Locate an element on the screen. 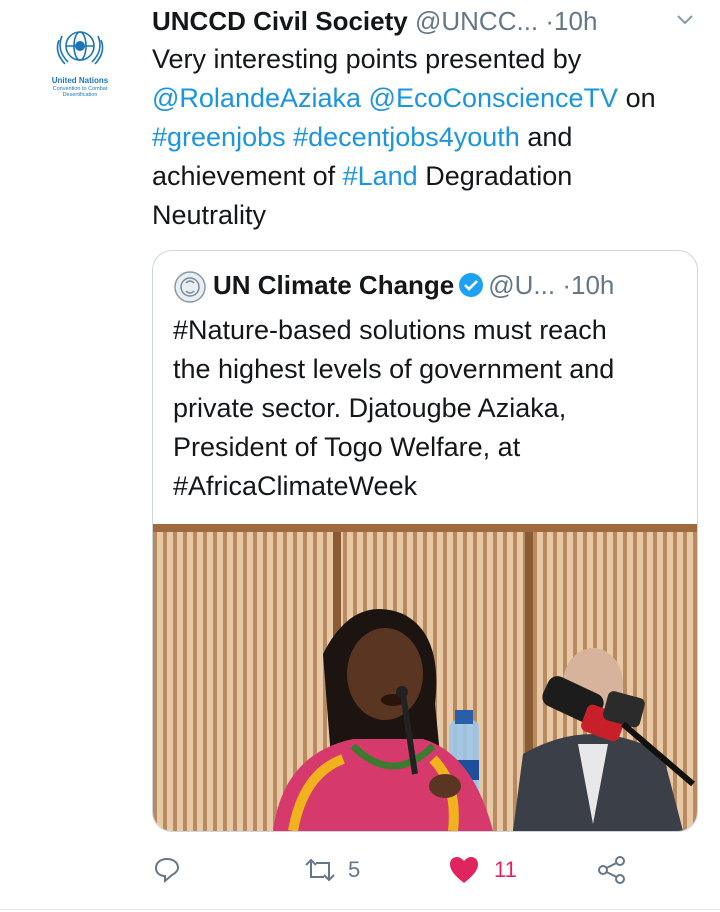 This screenshot has height=912, width=720. share-button is located at coordinates (612, 870).